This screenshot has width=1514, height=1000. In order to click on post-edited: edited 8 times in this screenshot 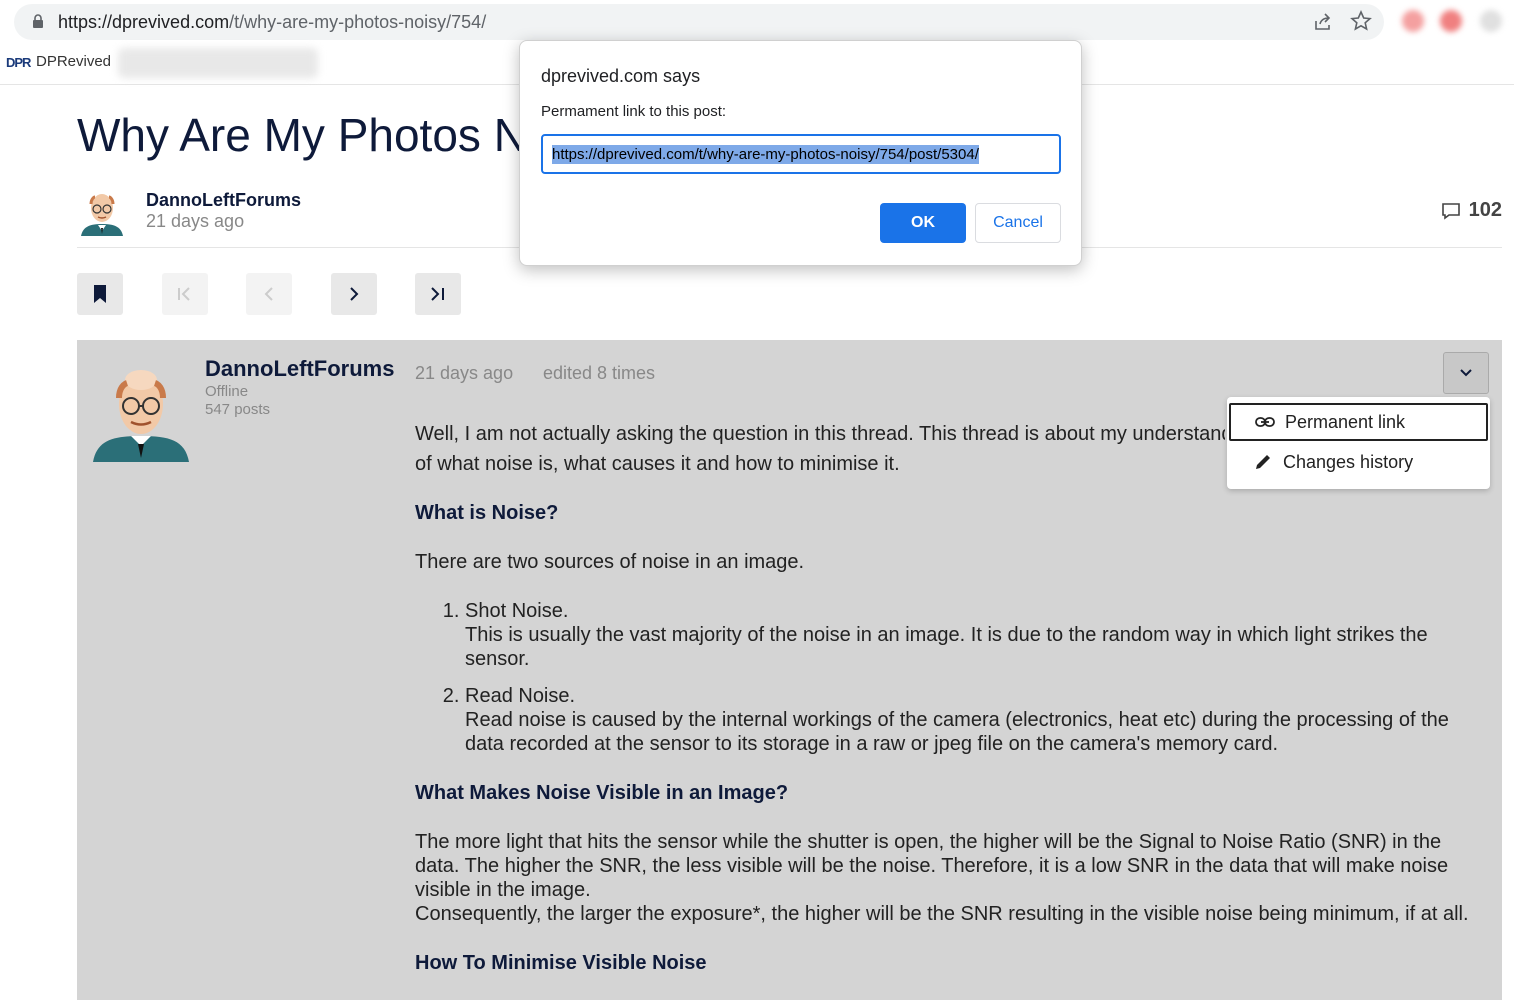, I will do `click(599, 373)`.